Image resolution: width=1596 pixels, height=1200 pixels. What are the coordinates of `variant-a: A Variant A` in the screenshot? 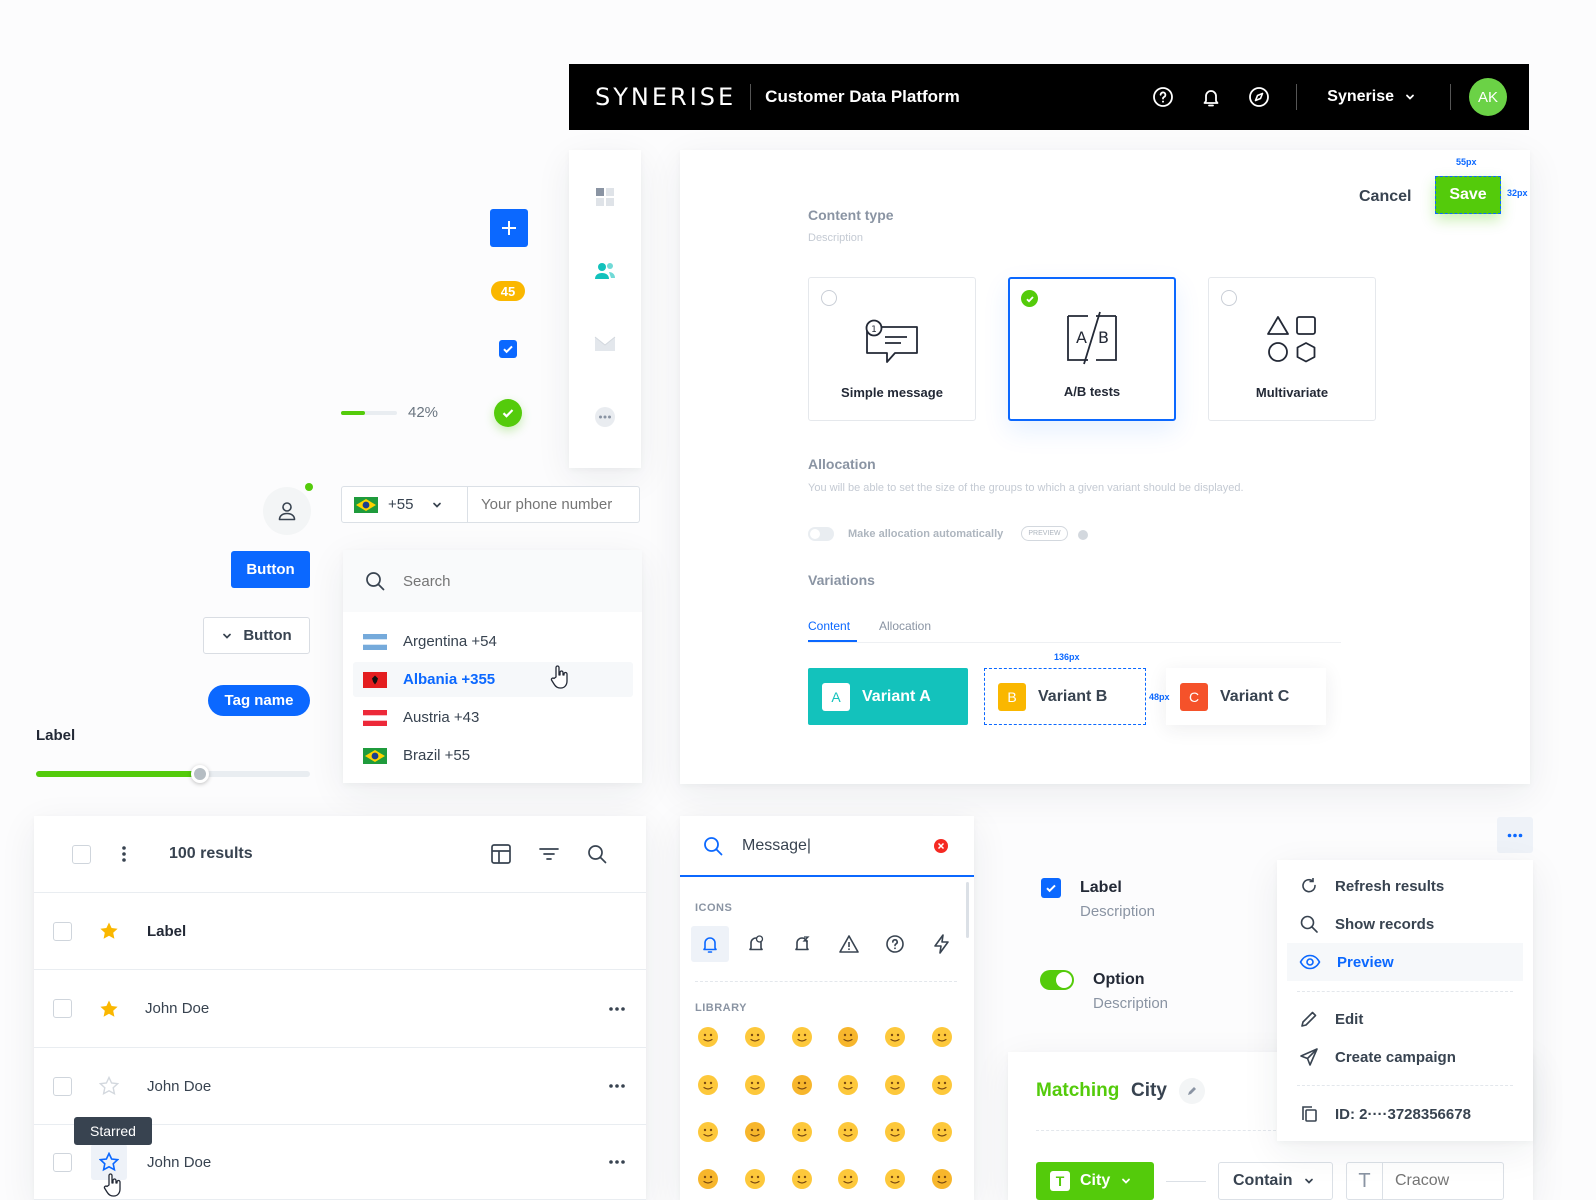 It's located at (888, 696).